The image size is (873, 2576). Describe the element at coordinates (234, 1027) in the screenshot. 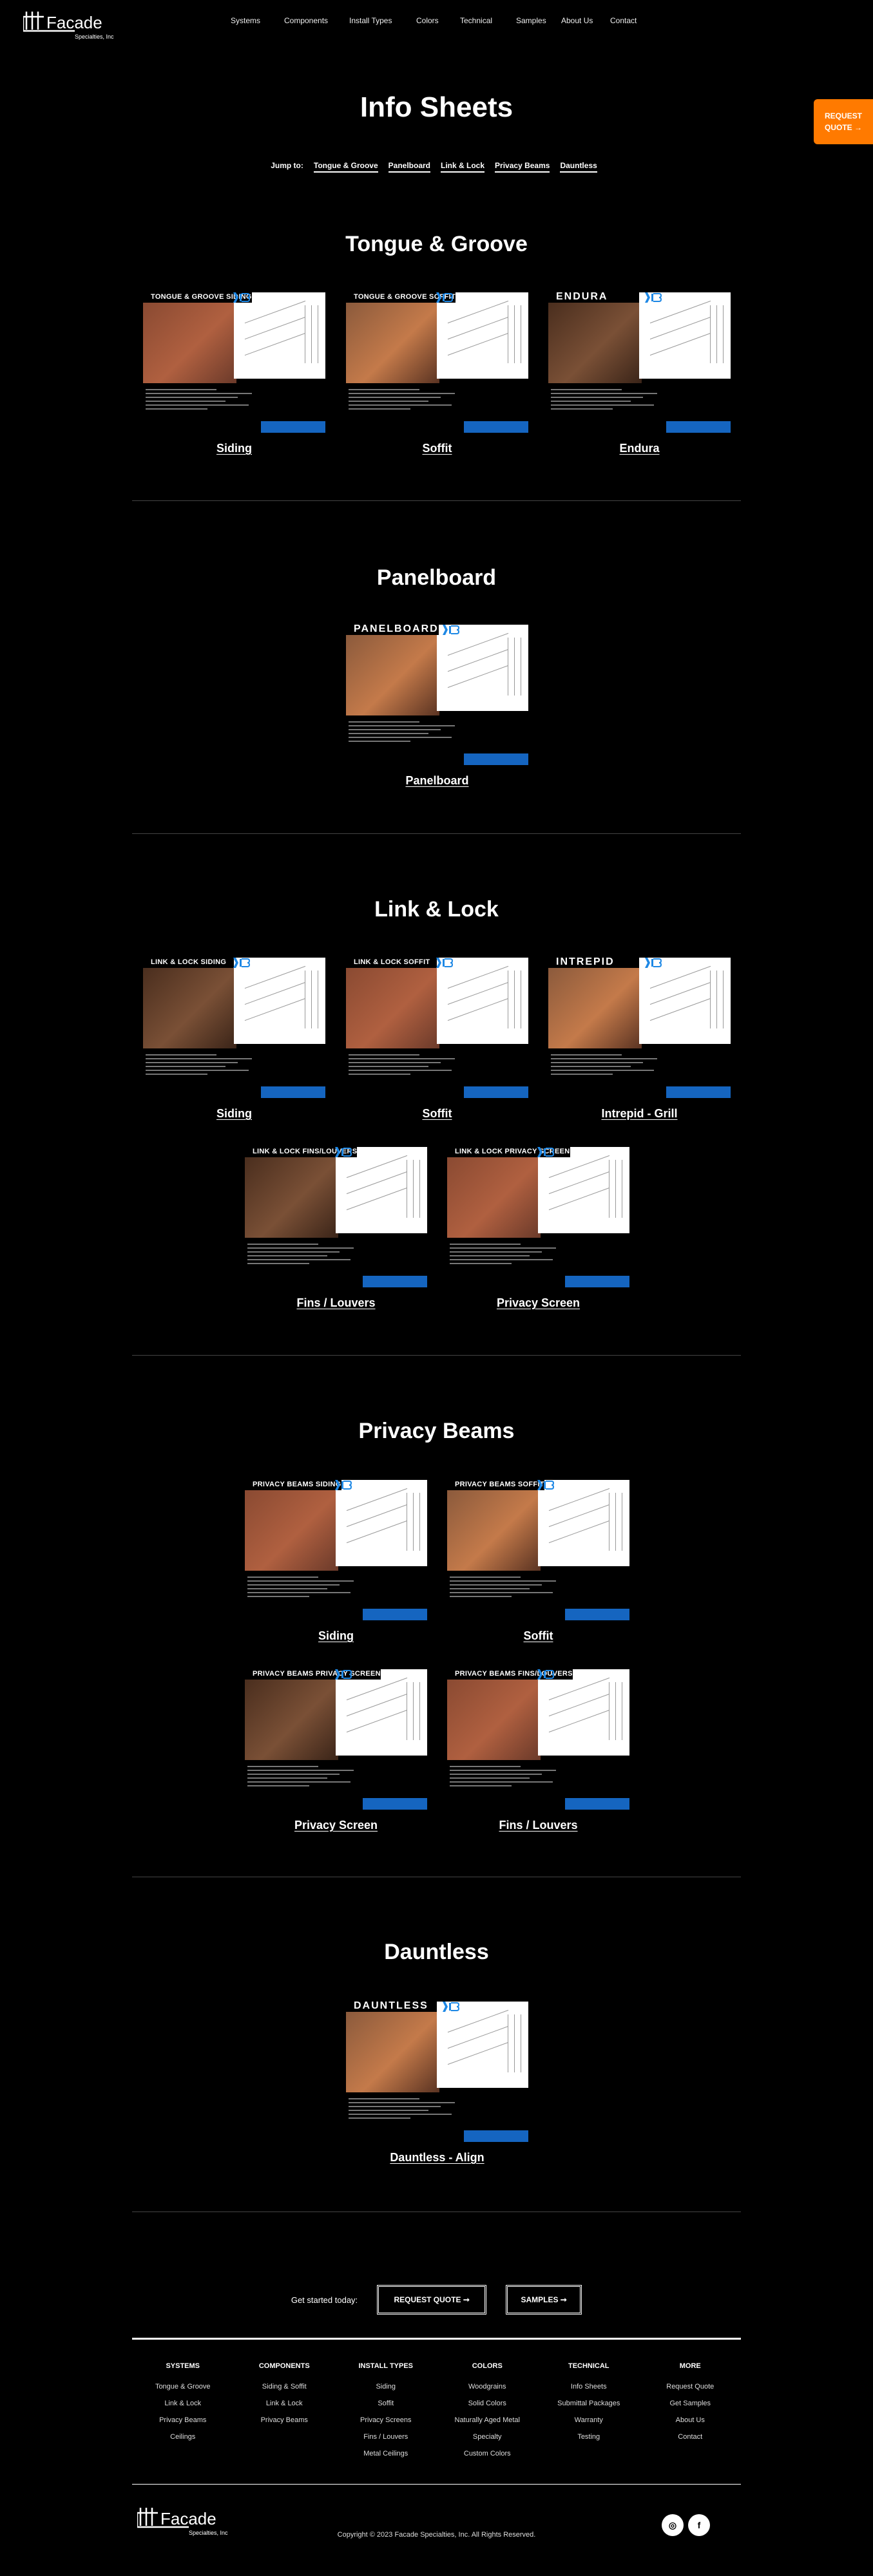

I see `info-sheet-thumbnail: LINK & LOCK SIDING` at that location.